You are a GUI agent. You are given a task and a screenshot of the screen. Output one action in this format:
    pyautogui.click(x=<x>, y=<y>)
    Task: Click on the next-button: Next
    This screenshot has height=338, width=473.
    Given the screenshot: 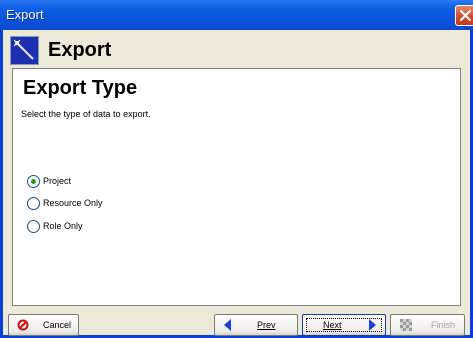 What is the action you would take?
    pyautogui.click(x=344, y=325)
    